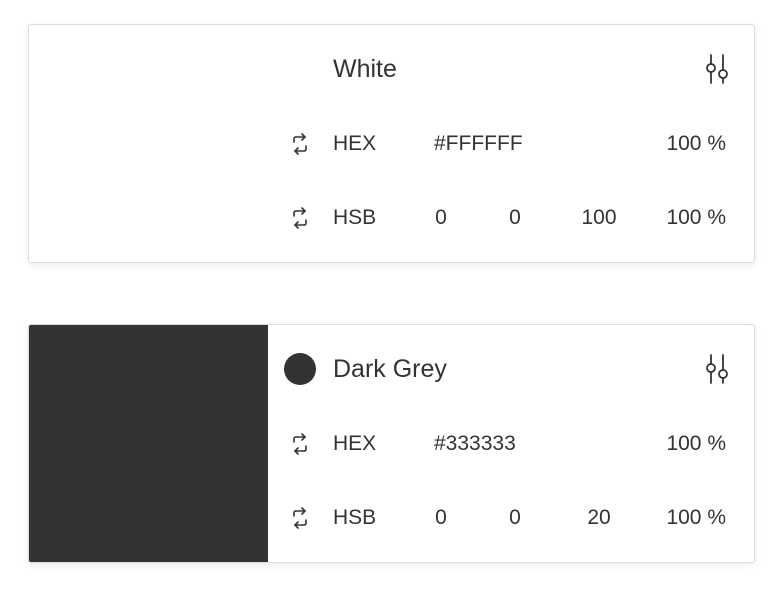 The image size is (784, 596). I want to click on color-name: White, so click(365, 69).